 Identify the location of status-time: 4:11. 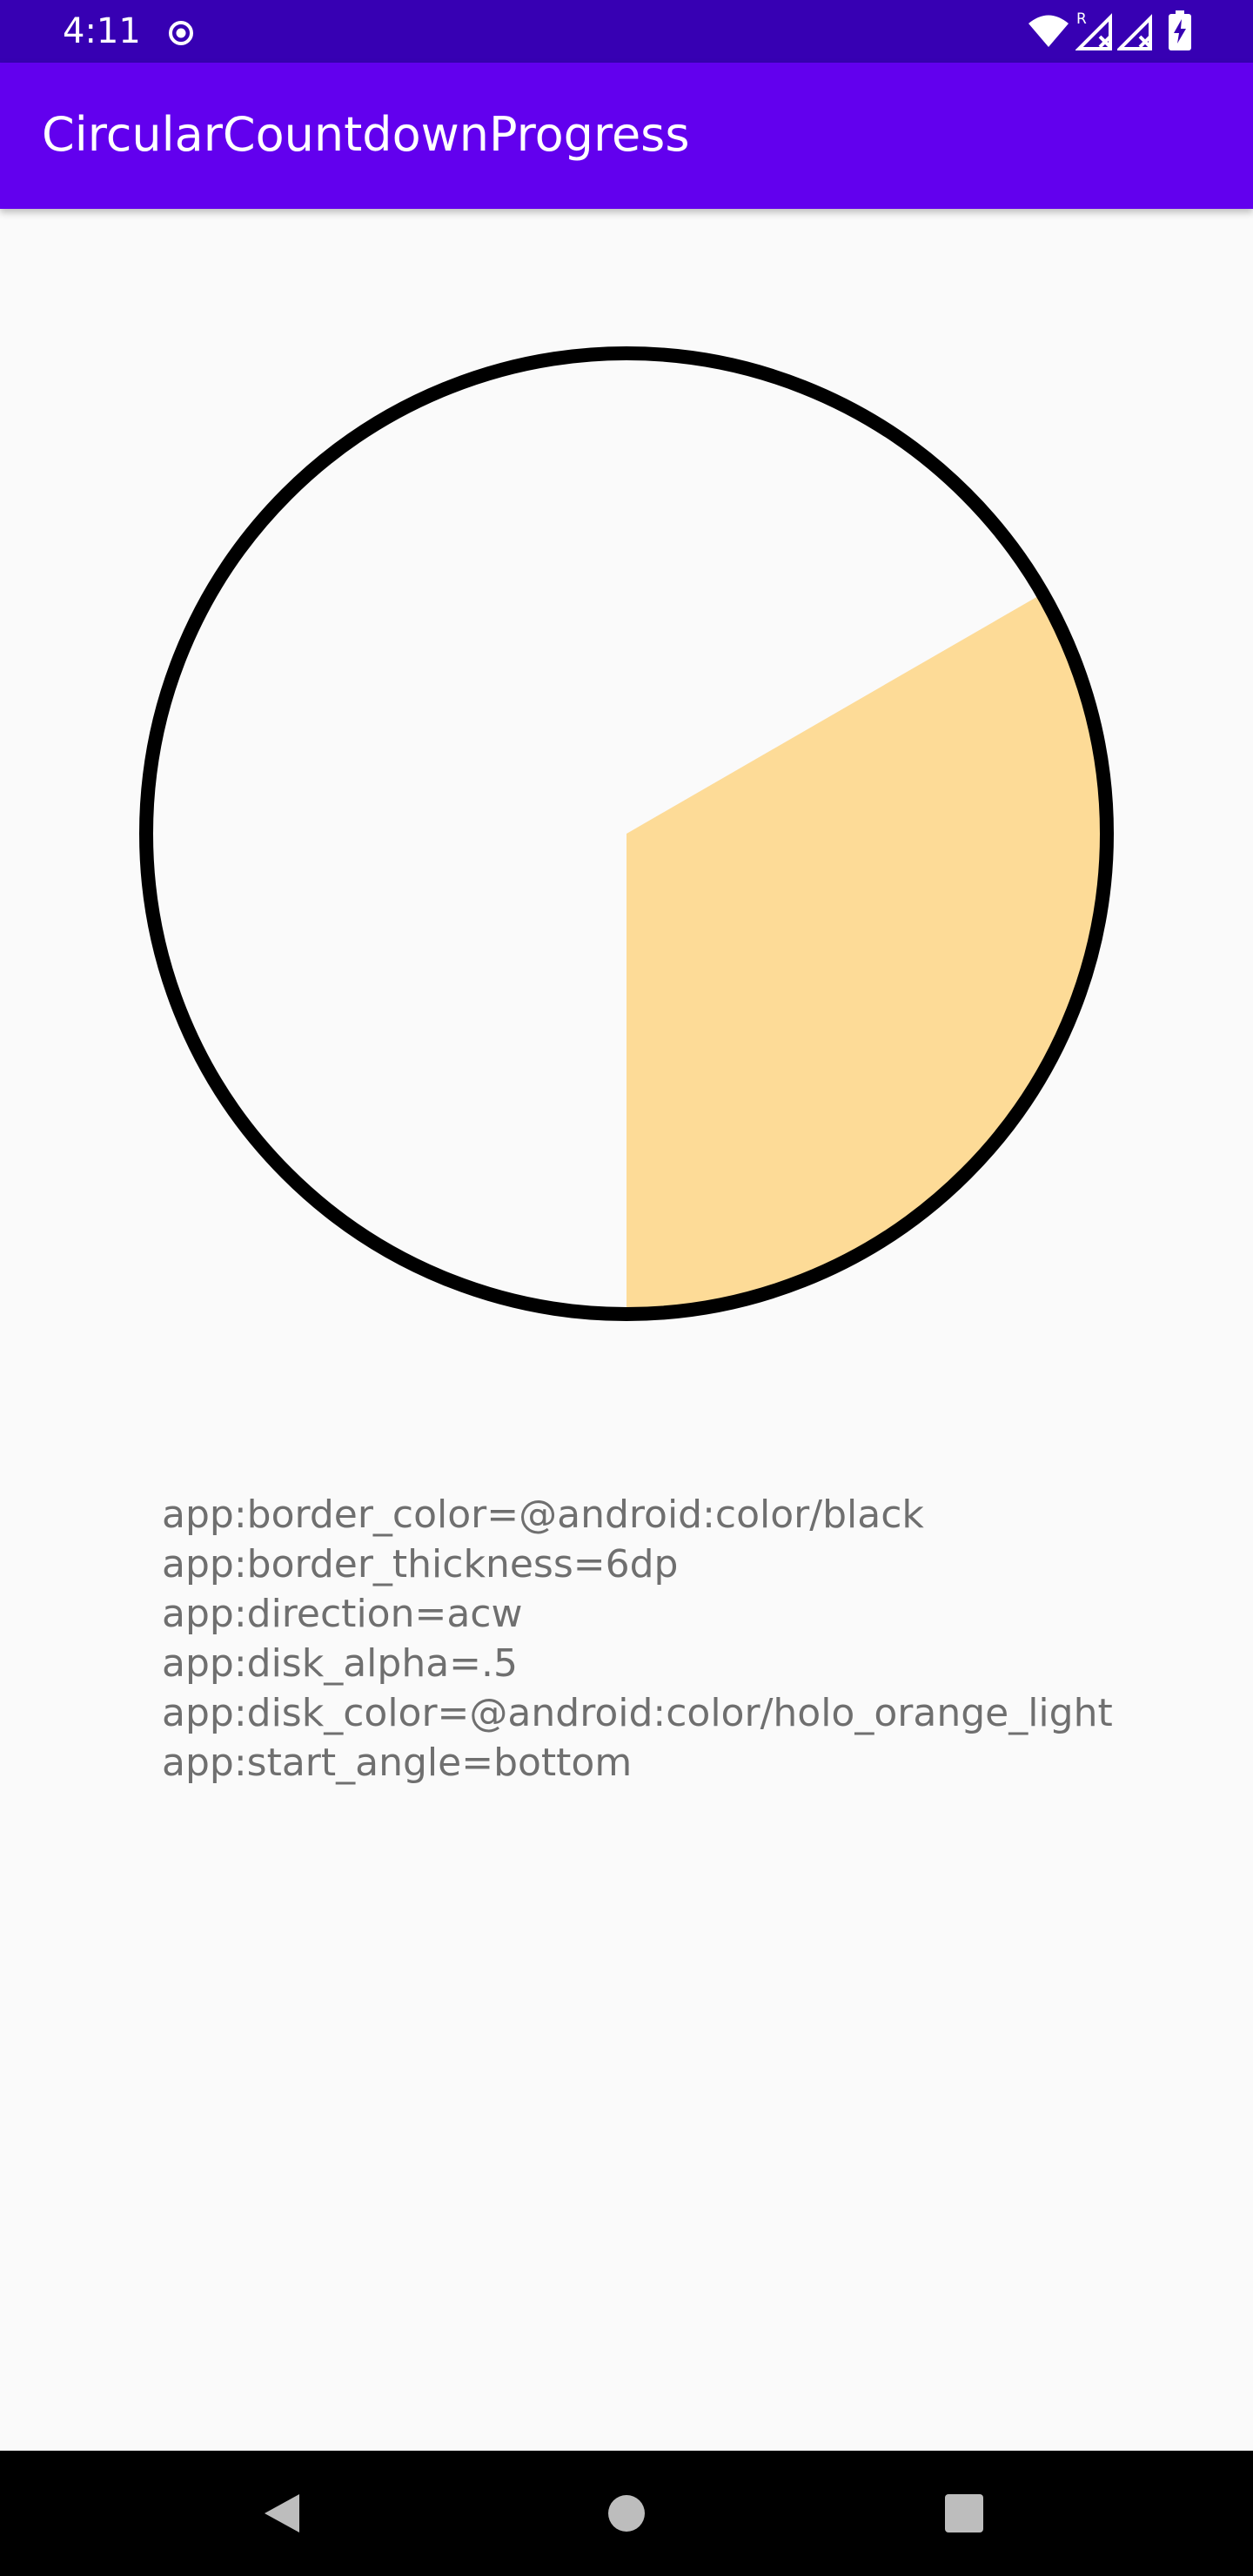
(102, 31).